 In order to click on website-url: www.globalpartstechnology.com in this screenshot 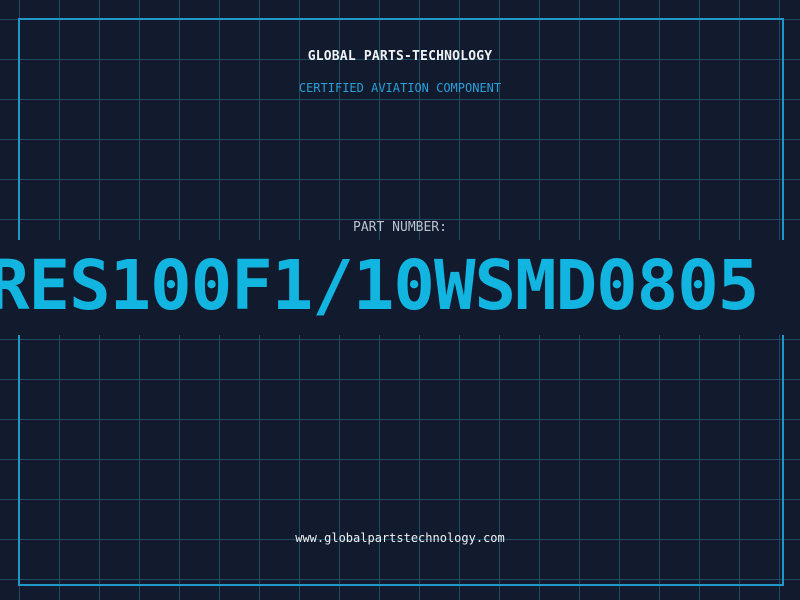, I will do `click(400, 538)`.